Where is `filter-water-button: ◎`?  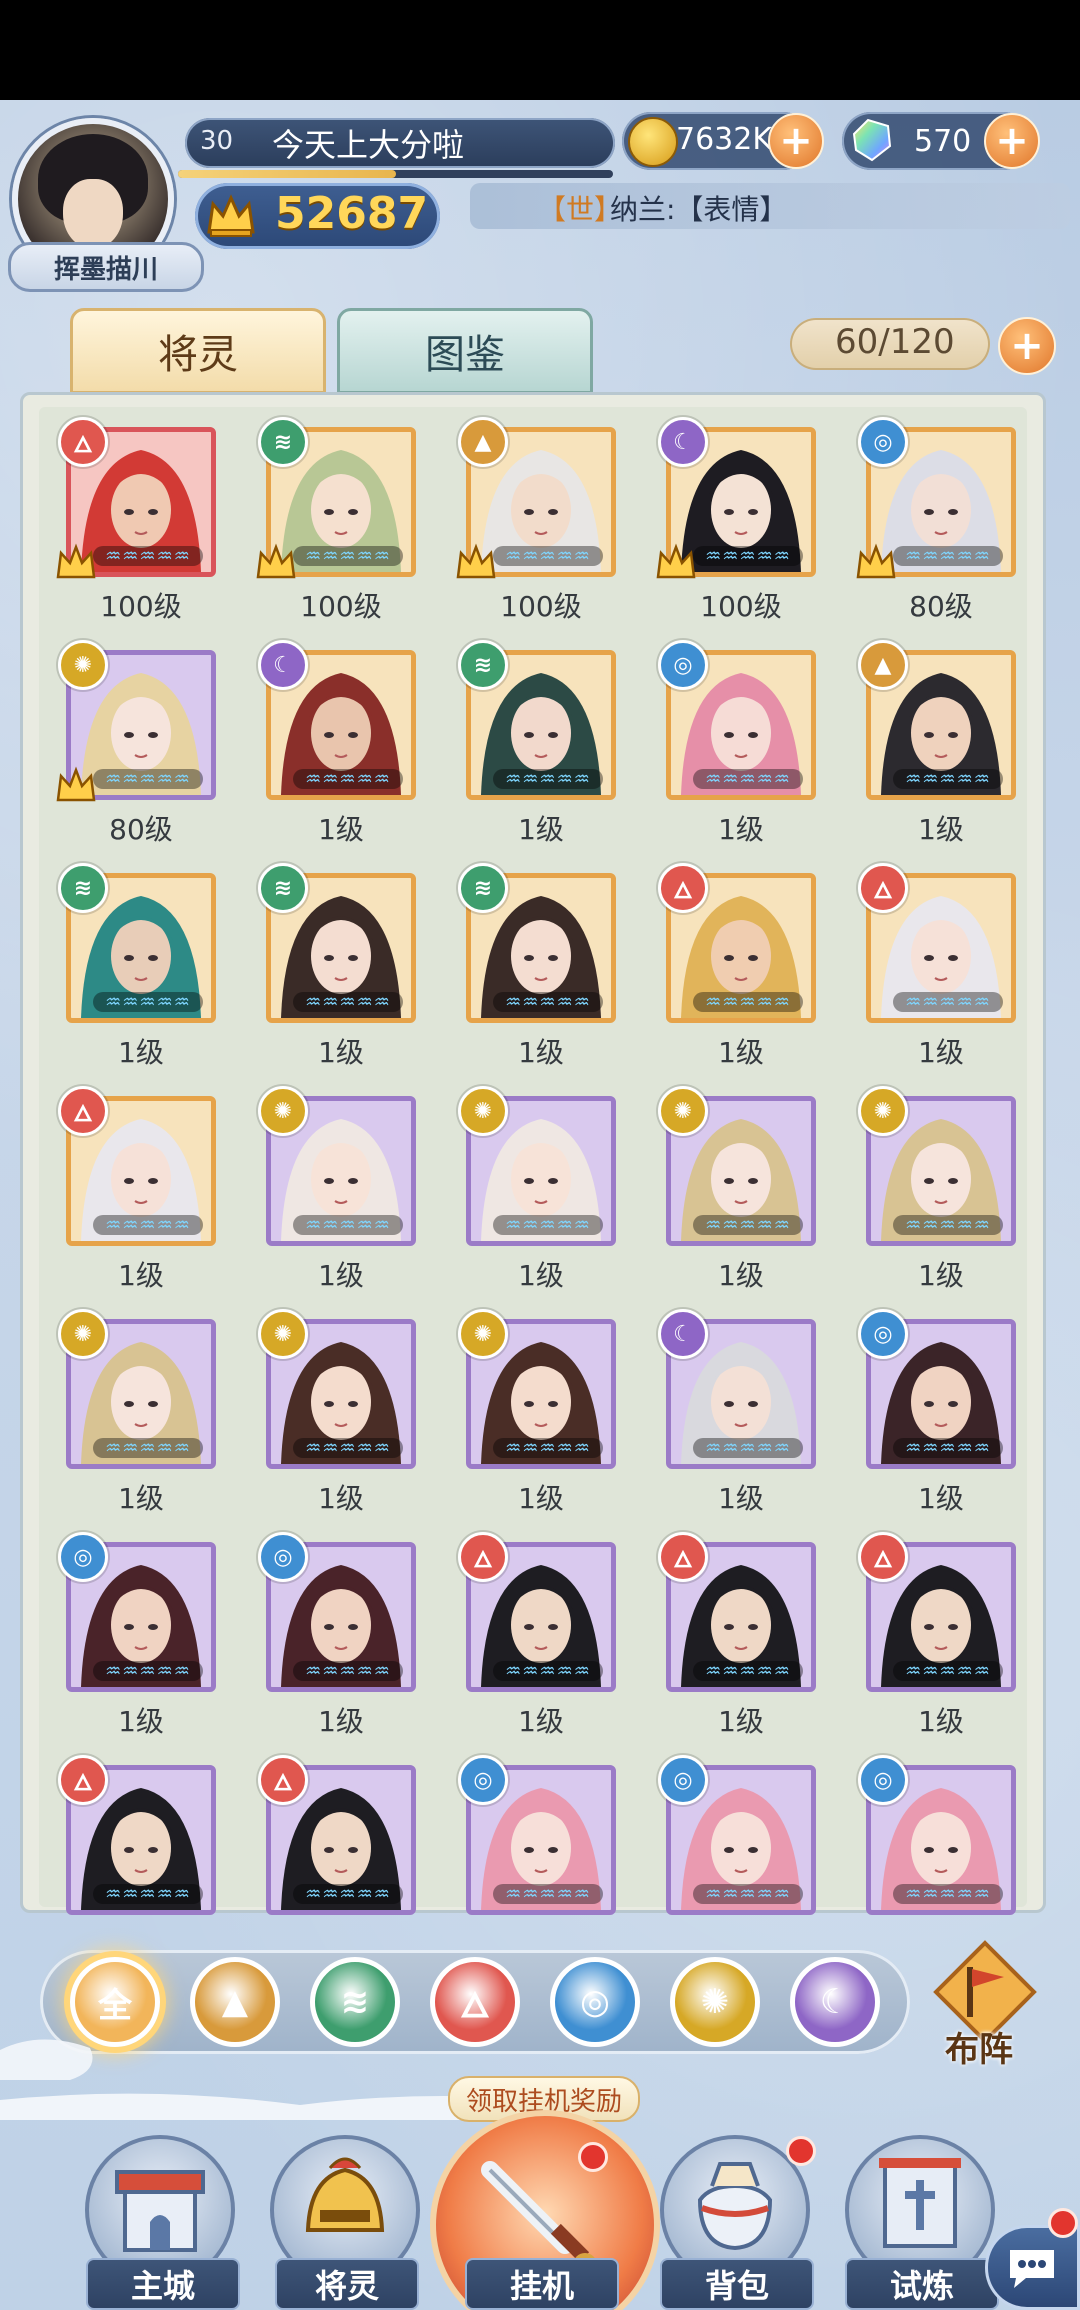
filter-water-button: ◎ is located at coordinates (595, 2002).